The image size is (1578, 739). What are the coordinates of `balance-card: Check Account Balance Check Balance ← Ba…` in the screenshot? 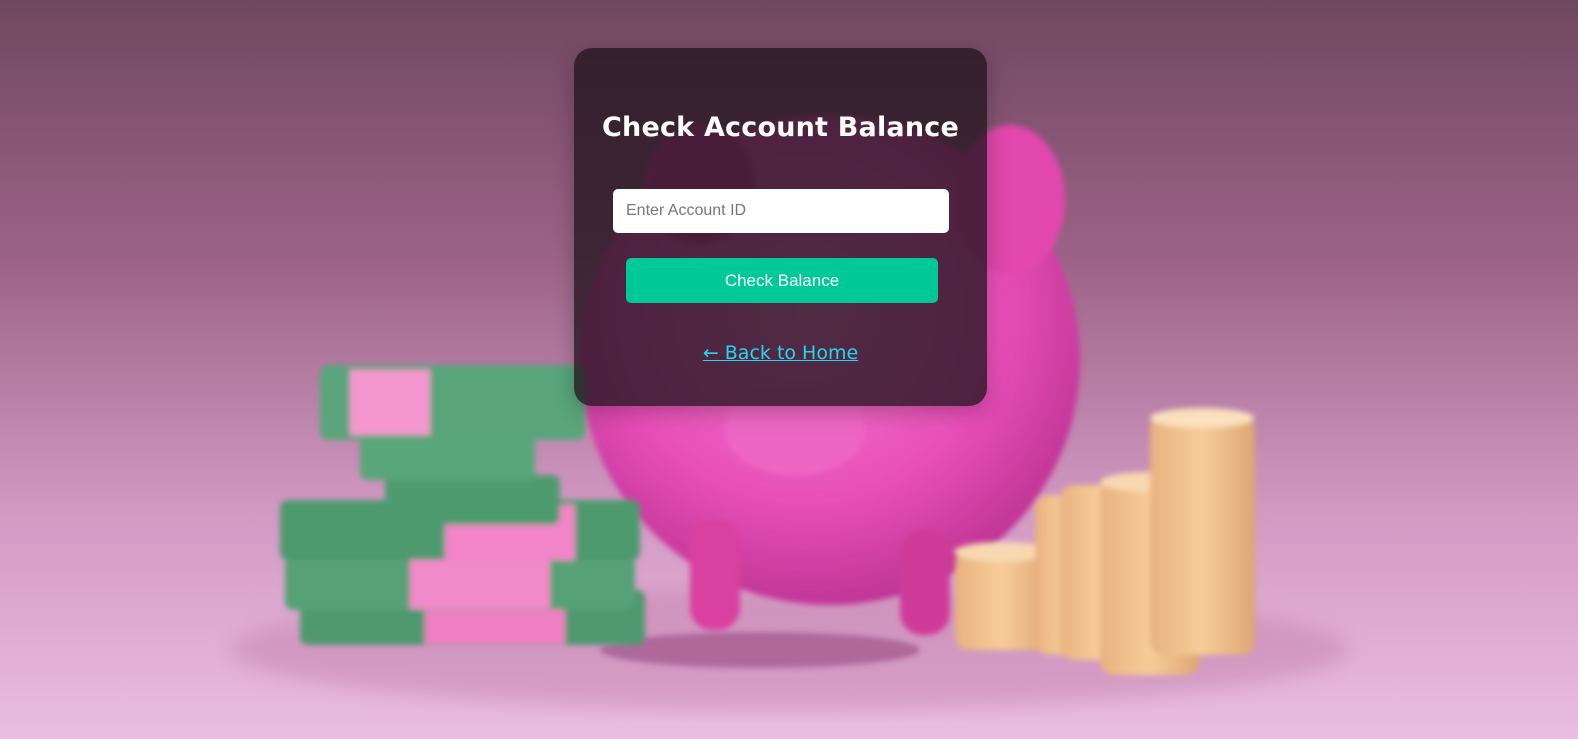 It's located at (780, 227).